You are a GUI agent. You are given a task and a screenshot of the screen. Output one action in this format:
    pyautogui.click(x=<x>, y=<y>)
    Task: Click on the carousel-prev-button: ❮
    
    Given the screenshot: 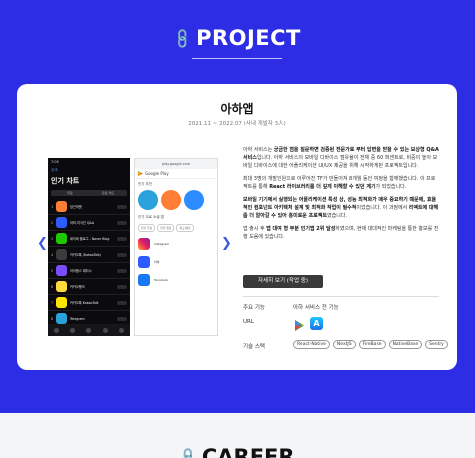 What is the action you would take?
    pyautogui.click(x=42, y=243)
    